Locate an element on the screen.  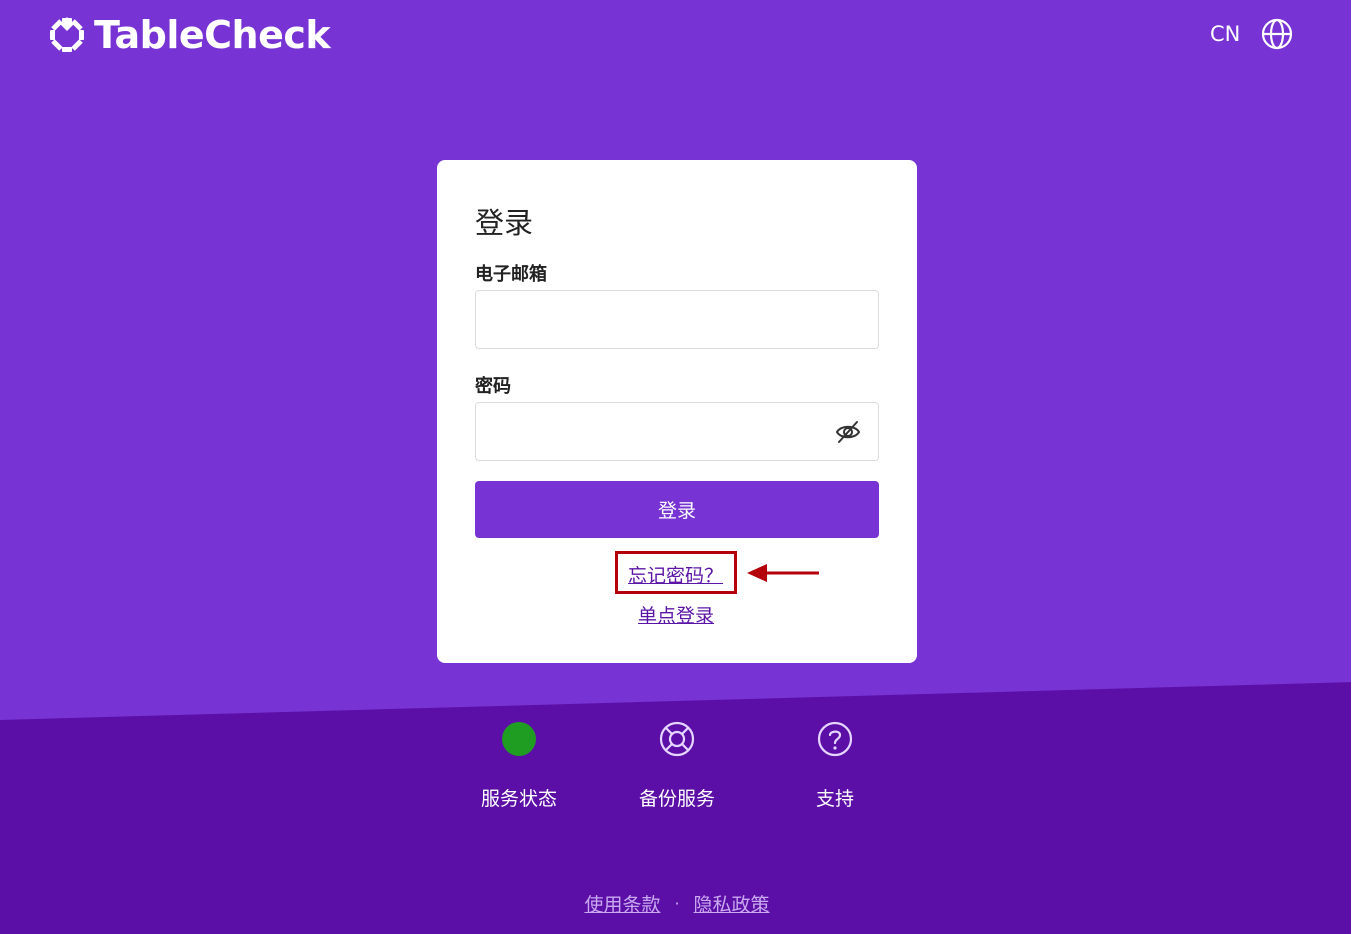
sso-login-link: 单点登录 is located at coordinates (676, 614).